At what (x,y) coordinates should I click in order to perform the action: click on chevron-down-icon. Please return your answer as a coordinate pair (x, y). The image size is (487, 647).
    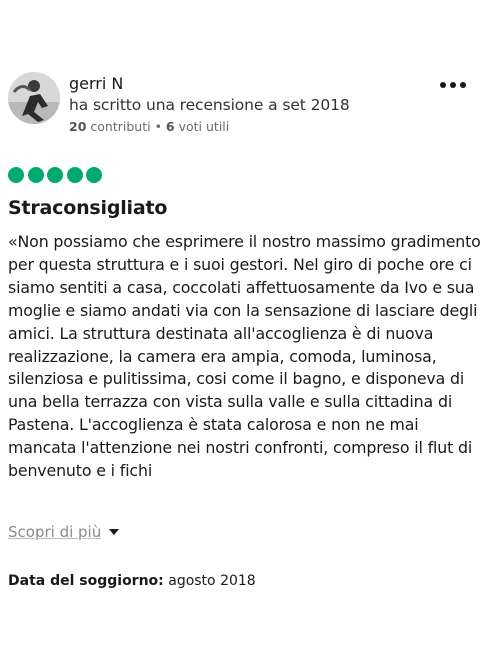
    Looking at the image, I should click on (114, 532).